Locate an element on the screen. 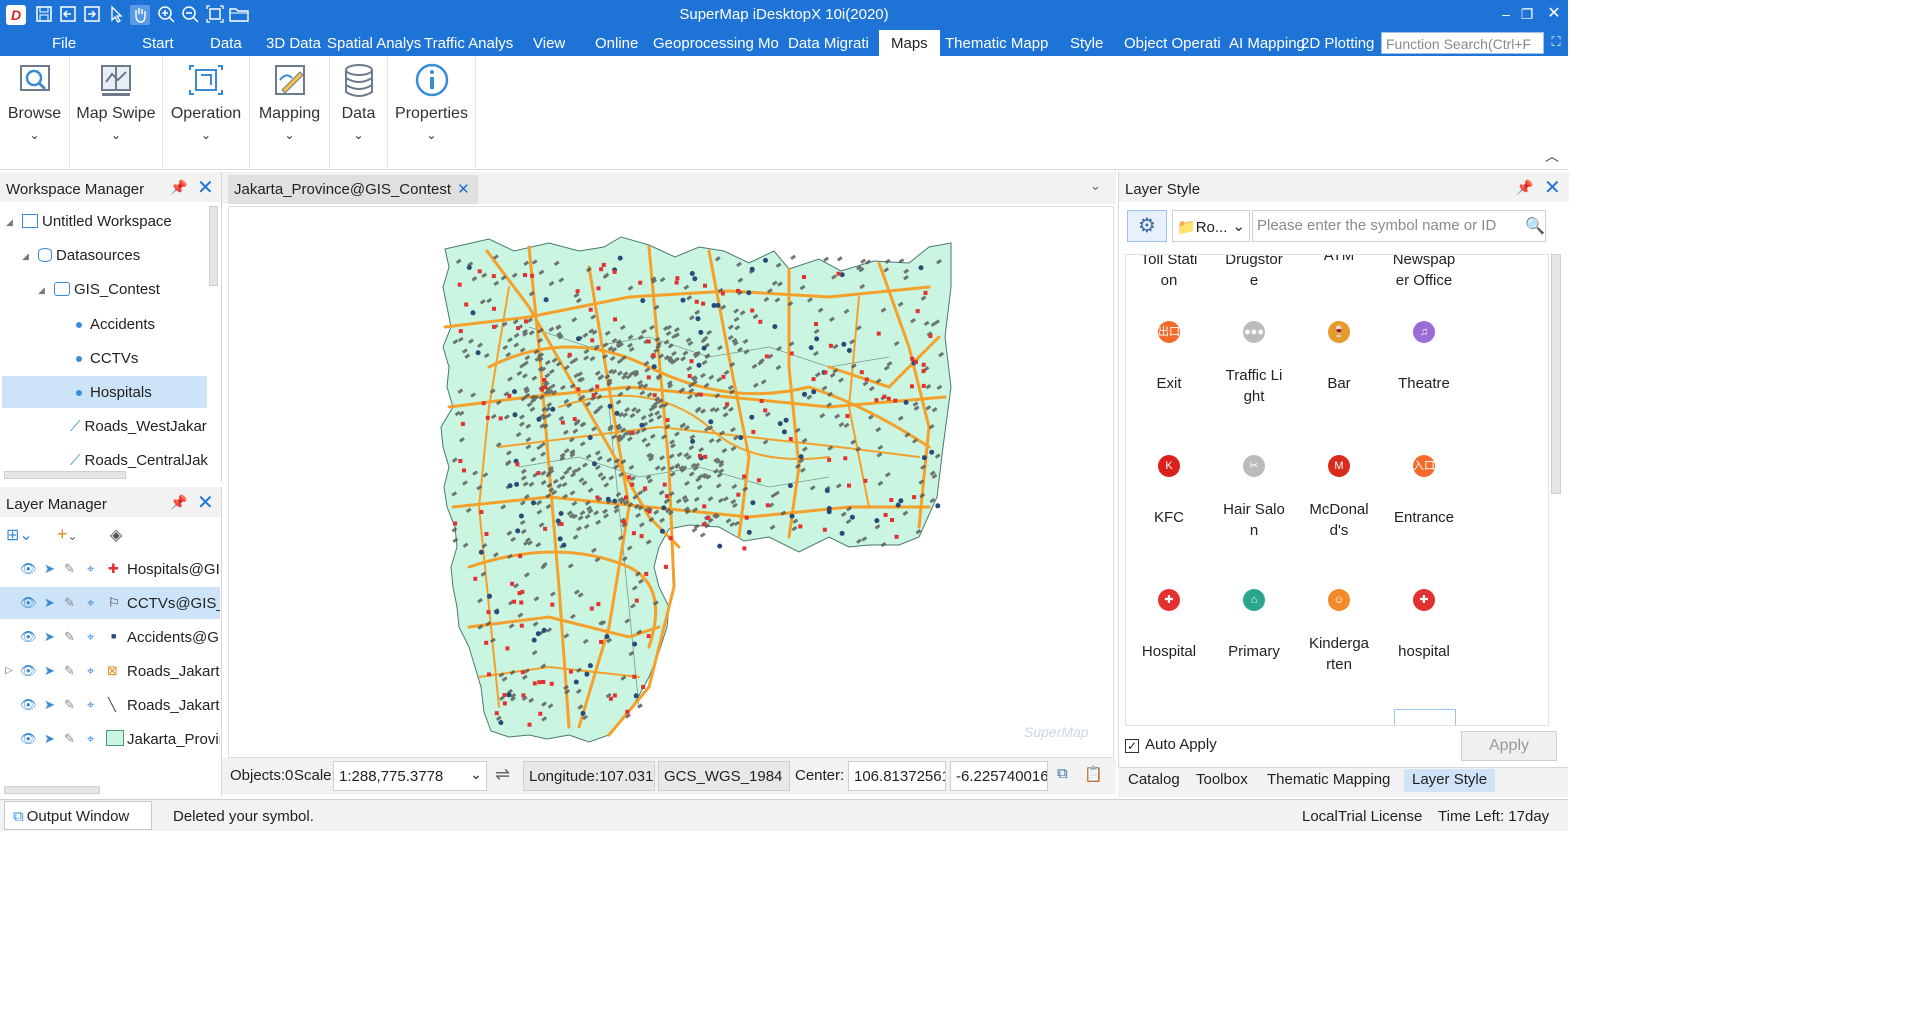 This screenshot has width=1919, height=1017. tree-item-dataset: CCTVs is located at coordinates (107, 358).